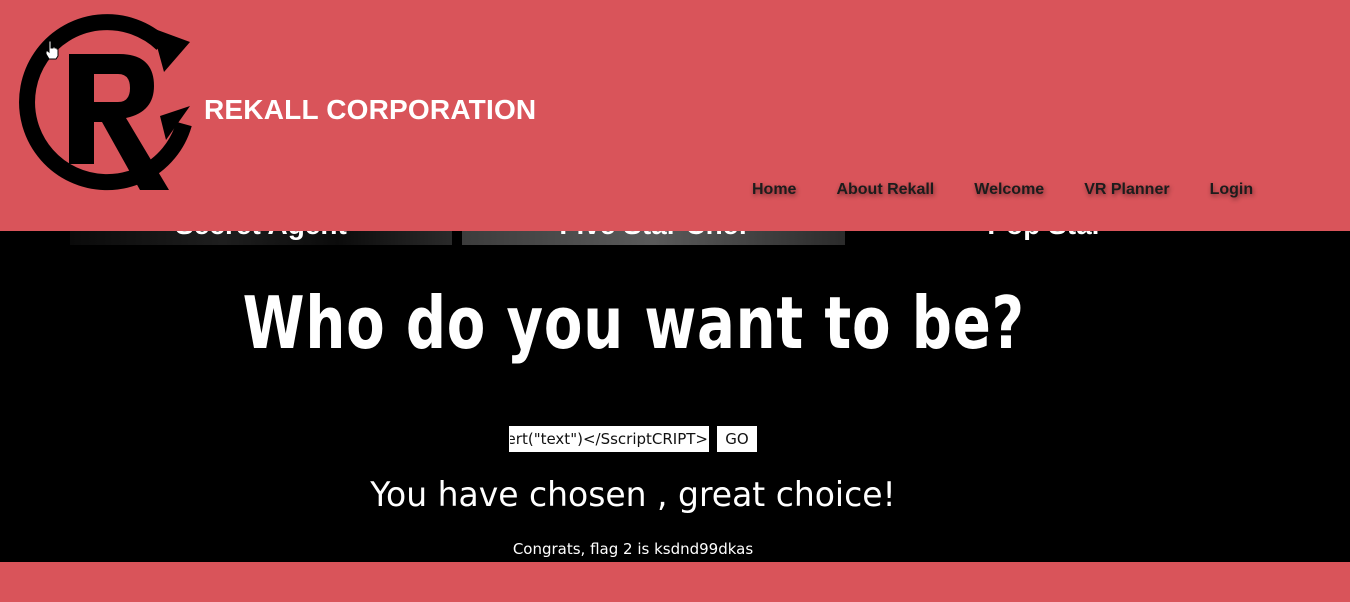 The width and height of the screenshot is (1350, 602). I want to click on role-tile-label: Five Star Chef, so click(653, 235).